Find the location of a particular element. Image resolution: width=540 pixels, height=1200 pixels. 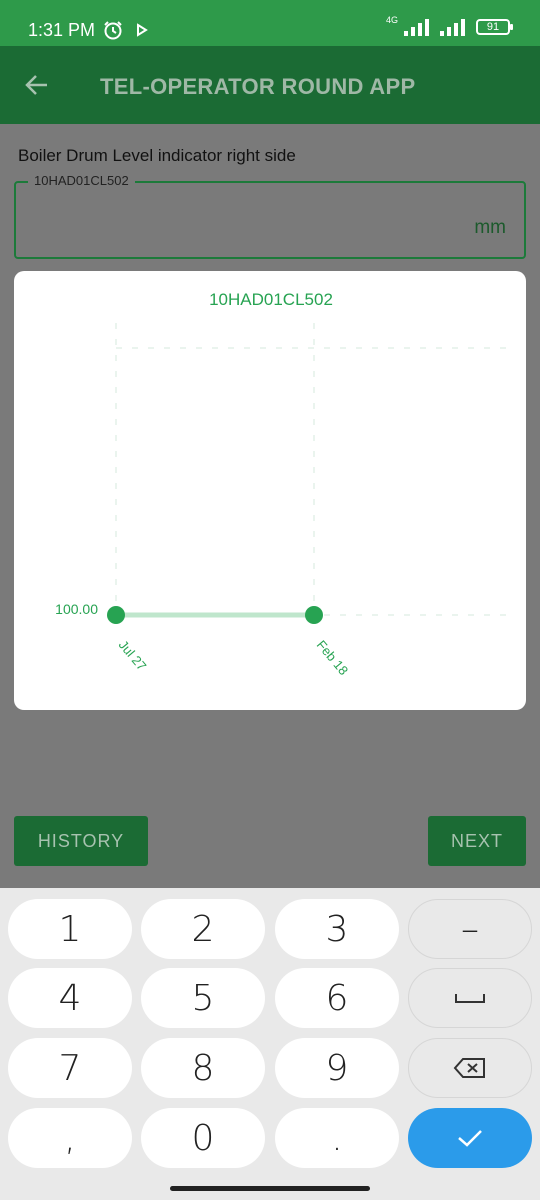

history-button: HISTORY is located at coordinates (81, 841).